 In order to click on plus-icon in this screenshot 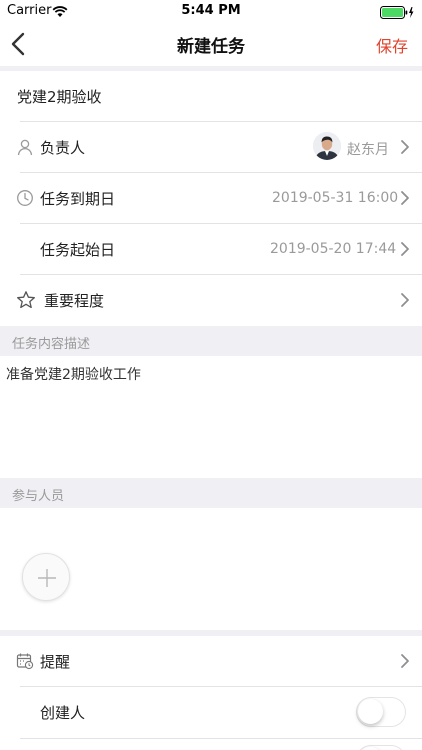, I will do `click(47, 578)`.